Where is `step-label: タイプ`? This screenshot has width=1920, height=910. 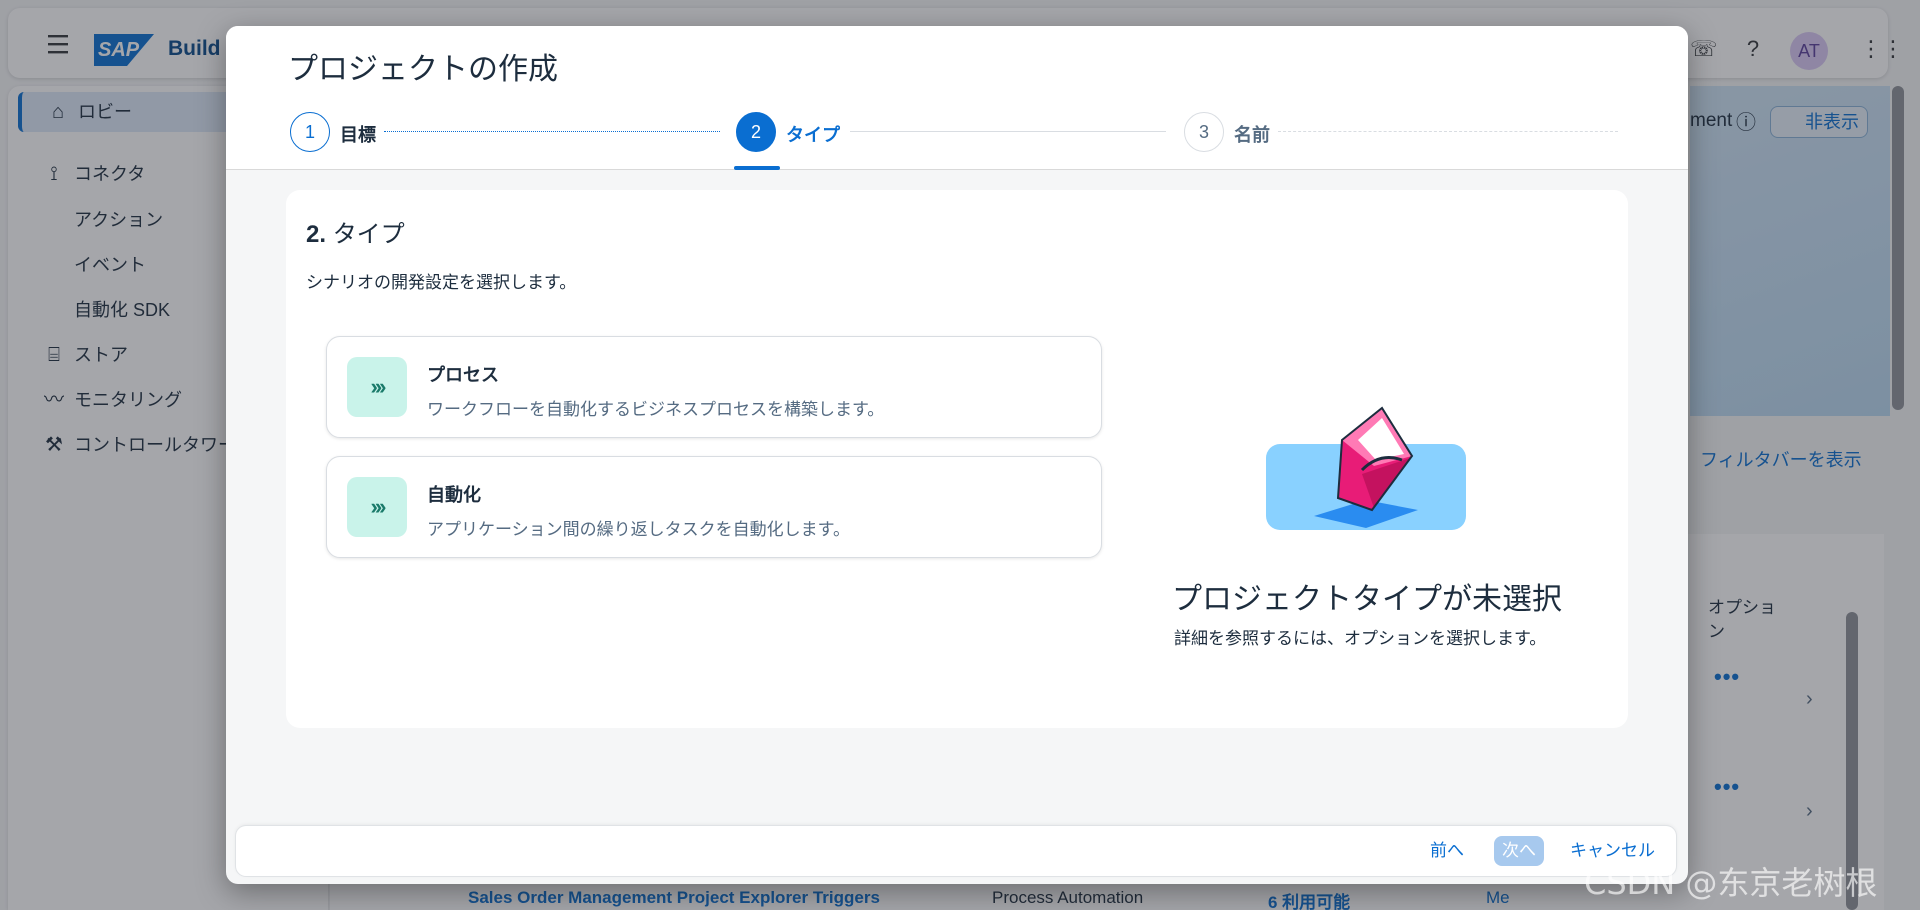
step-label: タイプ is located at coordinates (813, 135).